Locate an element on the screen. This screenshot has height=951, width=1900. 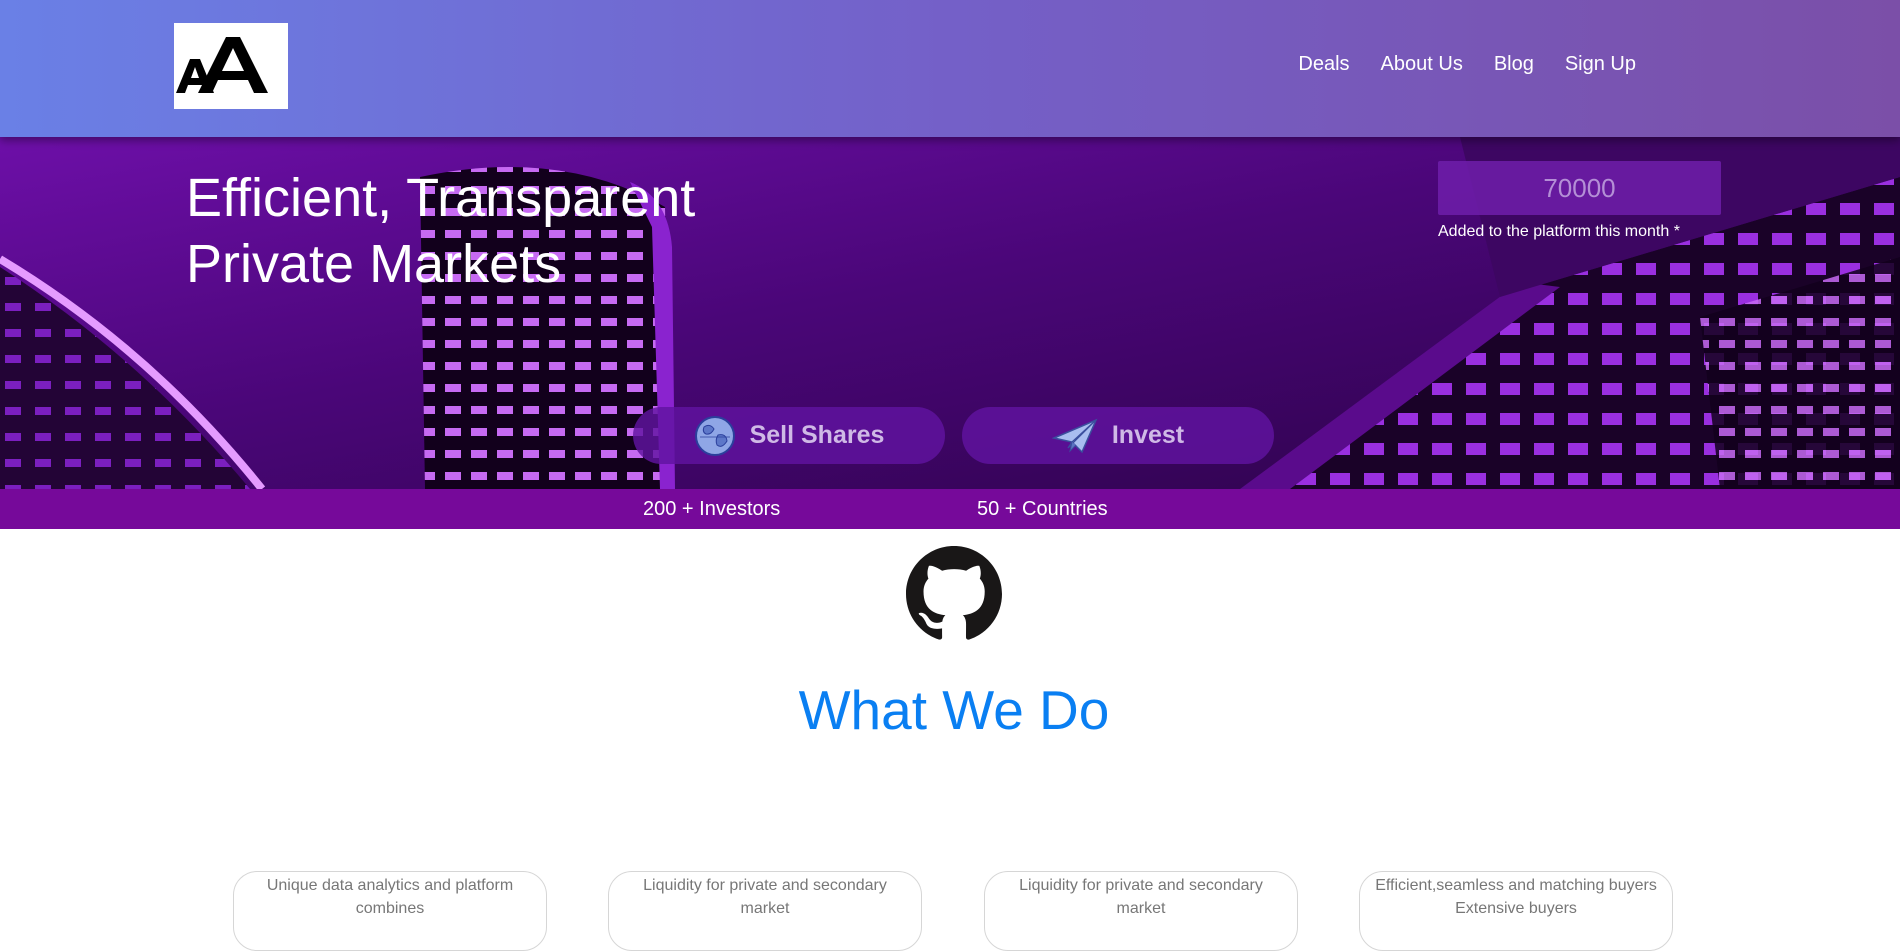
main-nav: Deals About Us Blog Sign Up is located at coordinates (1467, 64).